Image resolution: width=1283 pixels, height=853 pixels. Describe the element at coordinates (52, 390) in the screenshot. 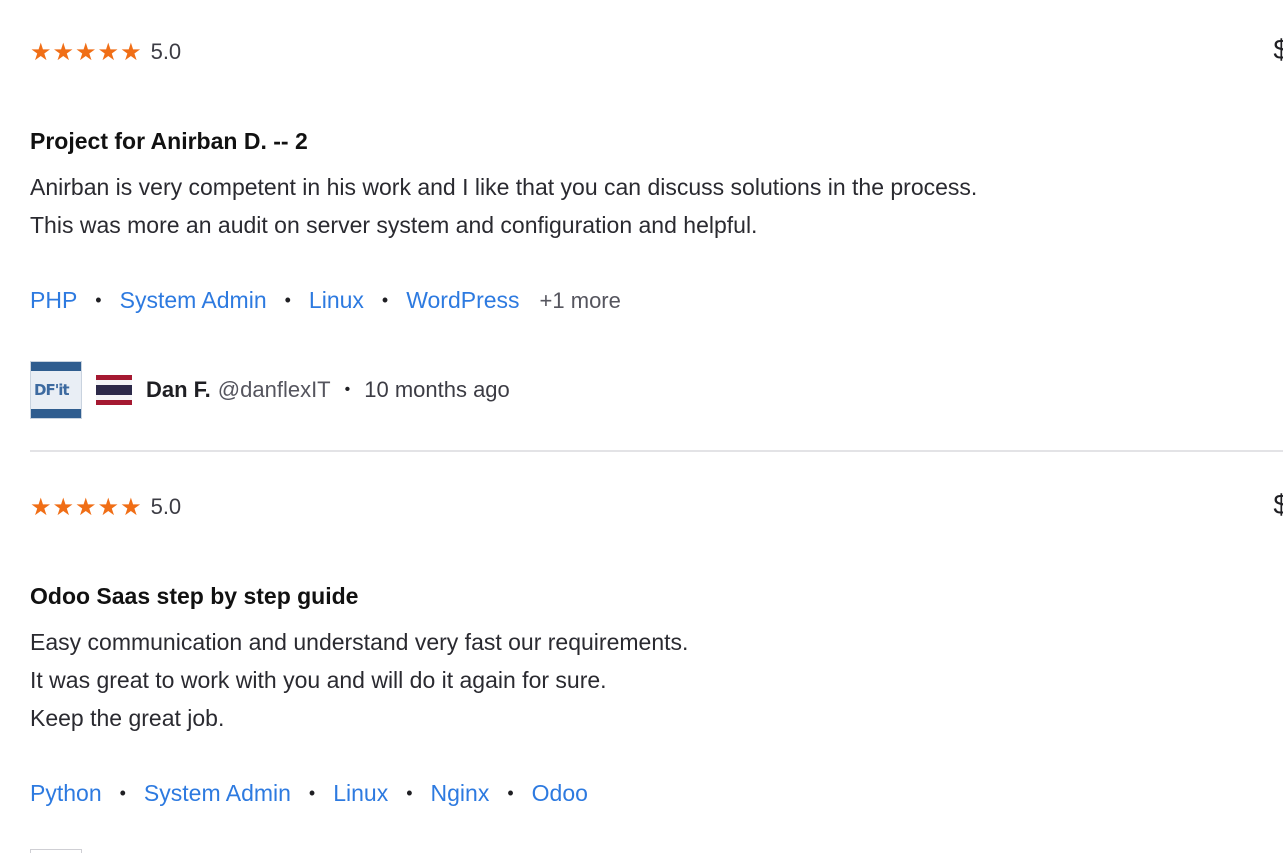

I see `avatar-logo: DF'it` at that location.